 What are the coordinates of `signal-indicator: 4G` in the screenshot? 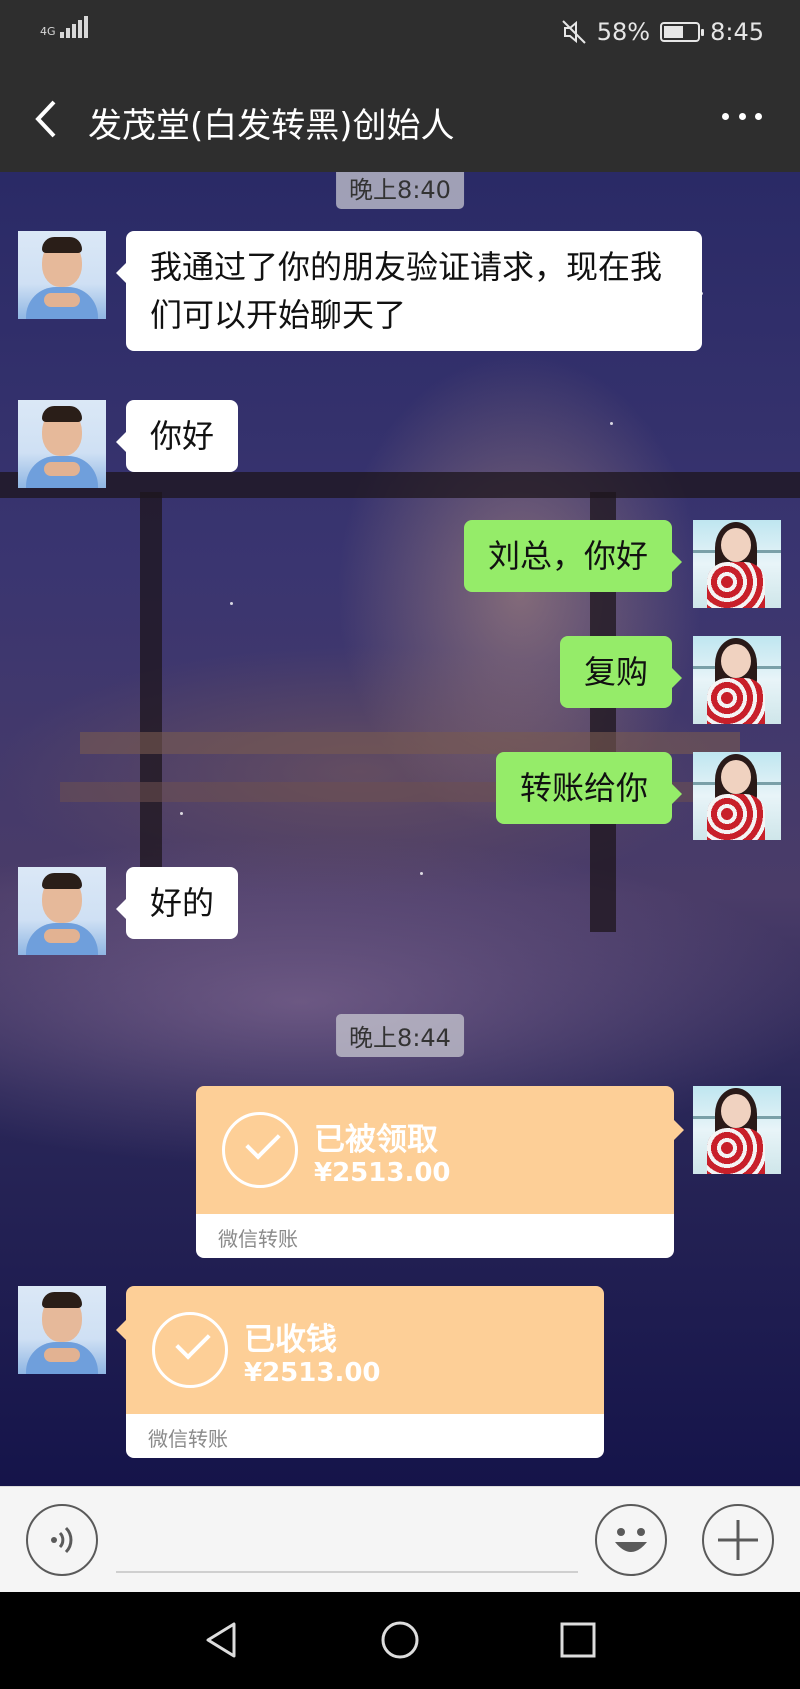 It's located at (64, 27).